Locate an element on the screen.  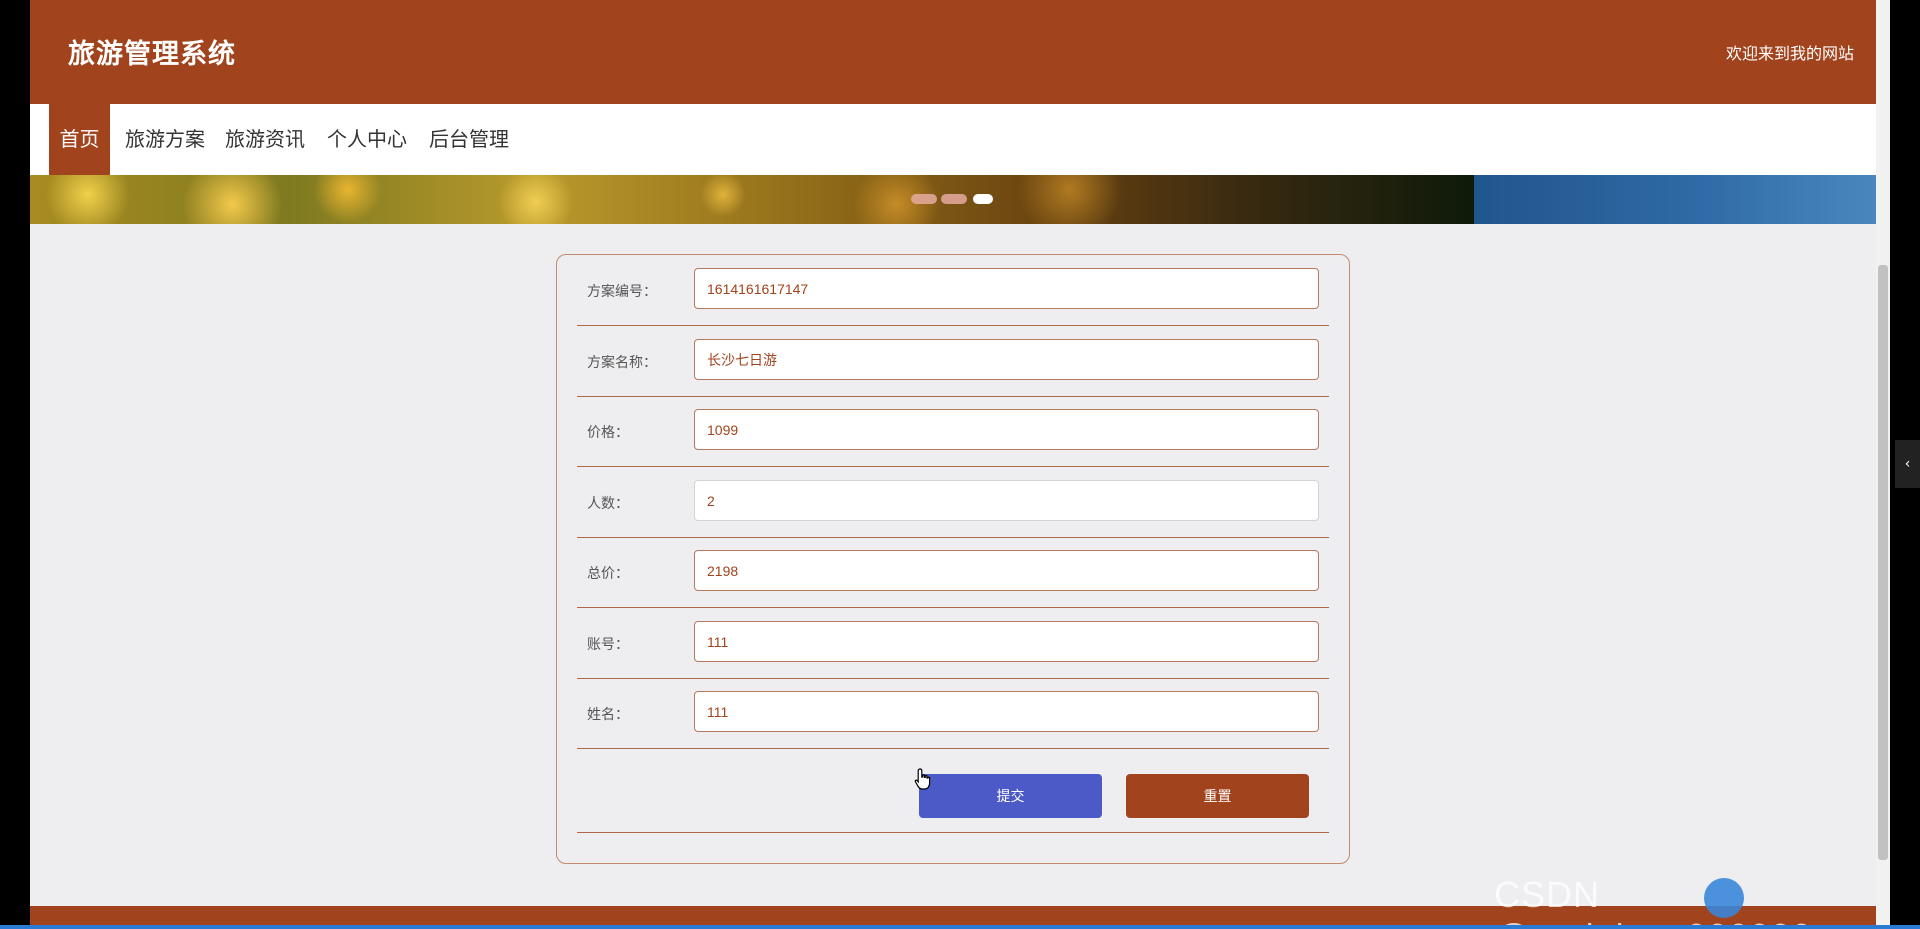
welcome-text: 欢迎来到我的网站 is located at coordinates (1789, 53).